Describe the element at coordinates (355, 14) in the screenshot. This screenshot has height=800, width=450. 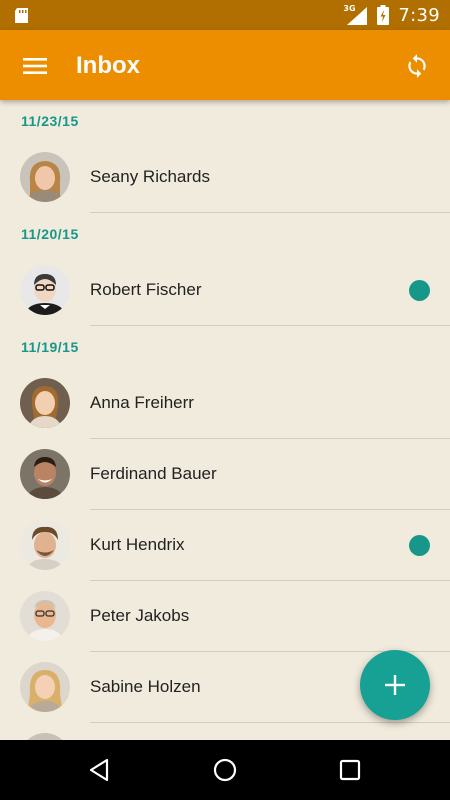
I see `signal-icon: 3G` at that location.